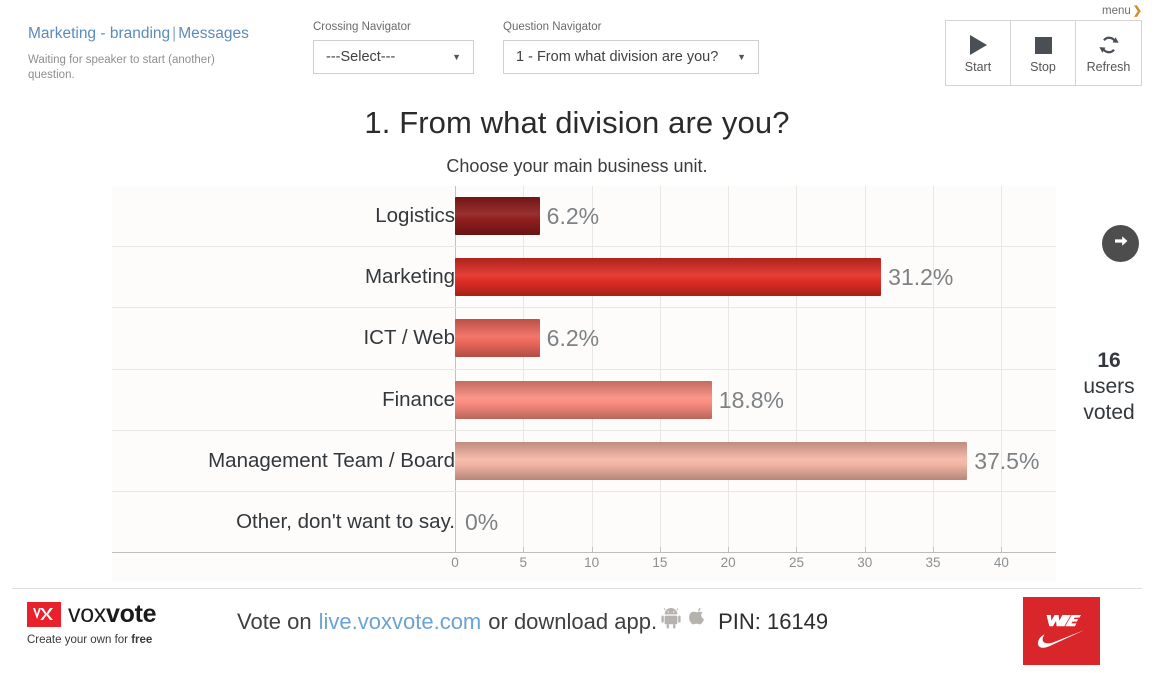 This screenshot has height=673, width=1154. What do you see at coordinates (1007, 460) in the screenshot?
I see `bar-value-label: 37.5%` at bounding box center [1007, 460].